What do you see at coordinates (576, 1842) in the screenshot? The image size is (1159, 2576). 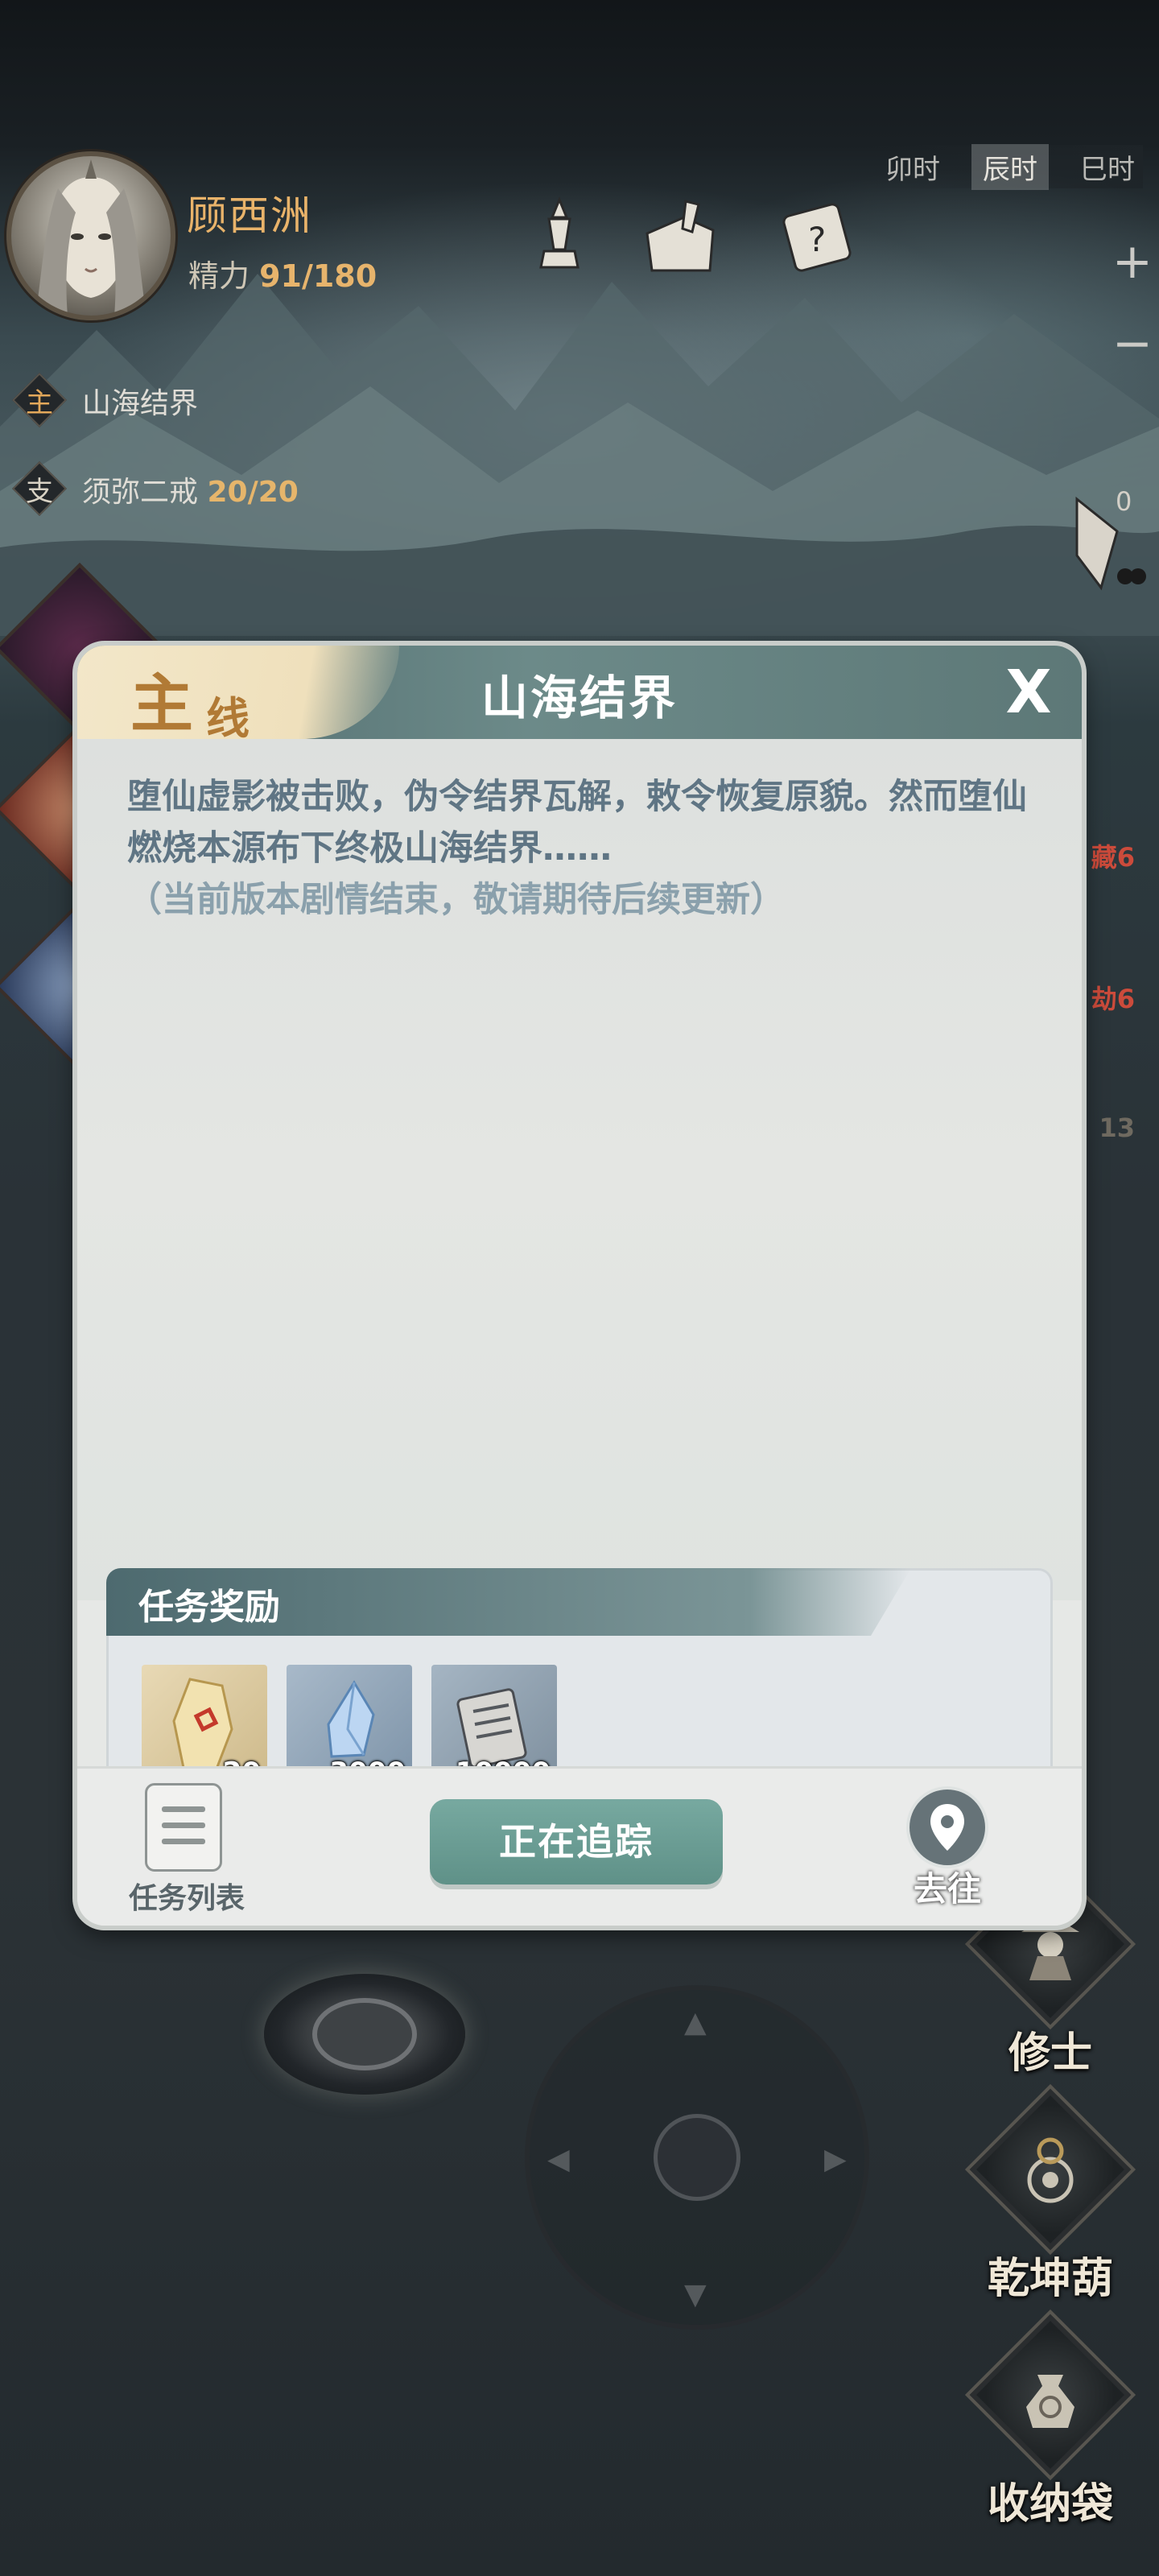 I see `tracking-button: 正在追踪` at bounding box center [576, 1842].